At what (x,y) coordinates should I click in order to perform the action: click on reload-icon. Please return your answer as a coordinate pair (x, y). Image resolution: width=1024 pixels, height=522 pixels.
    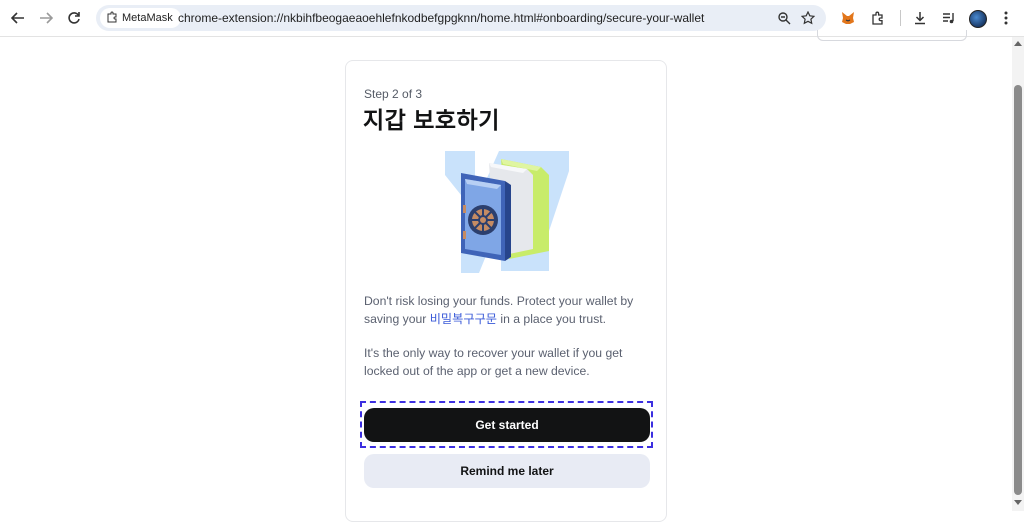
    Looking at the image, I should click on (74, 18).